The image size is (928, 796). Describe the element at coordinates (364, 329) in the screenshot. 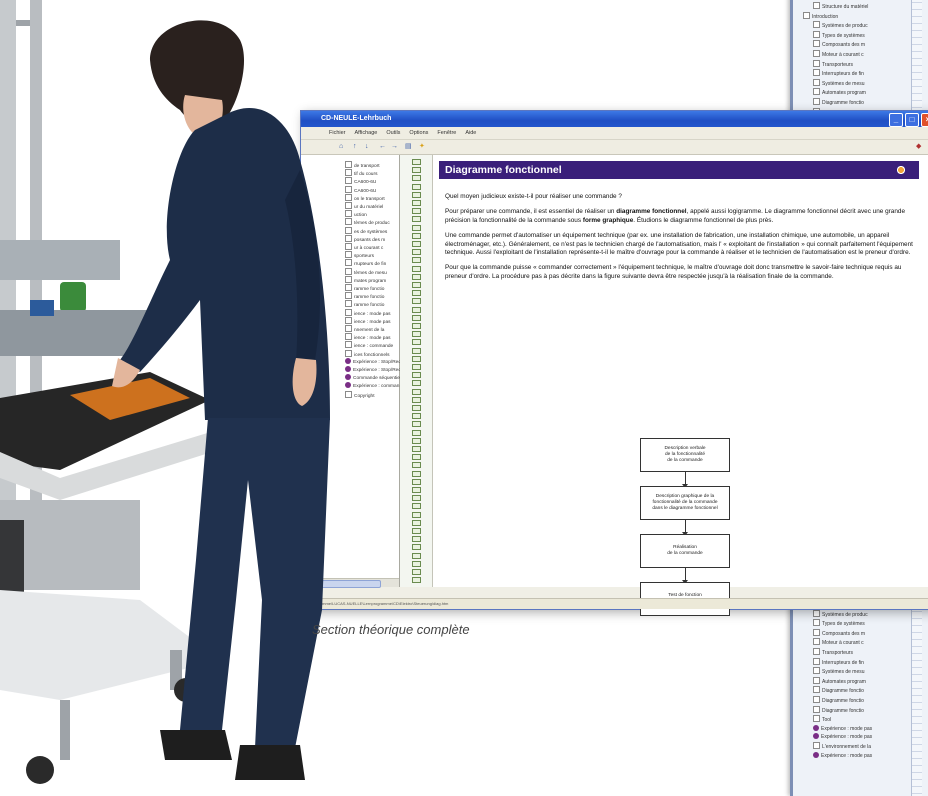

I see `tree-item: nnement de la` at that location.